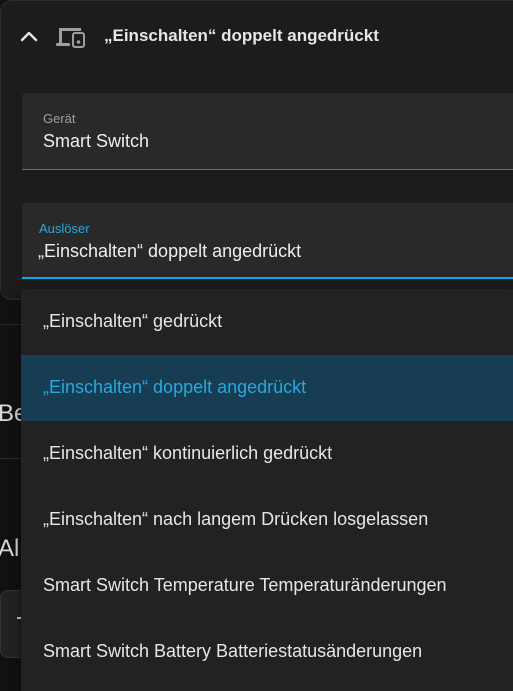  I want to click on background-section-heading: Al, so click(10, 548).